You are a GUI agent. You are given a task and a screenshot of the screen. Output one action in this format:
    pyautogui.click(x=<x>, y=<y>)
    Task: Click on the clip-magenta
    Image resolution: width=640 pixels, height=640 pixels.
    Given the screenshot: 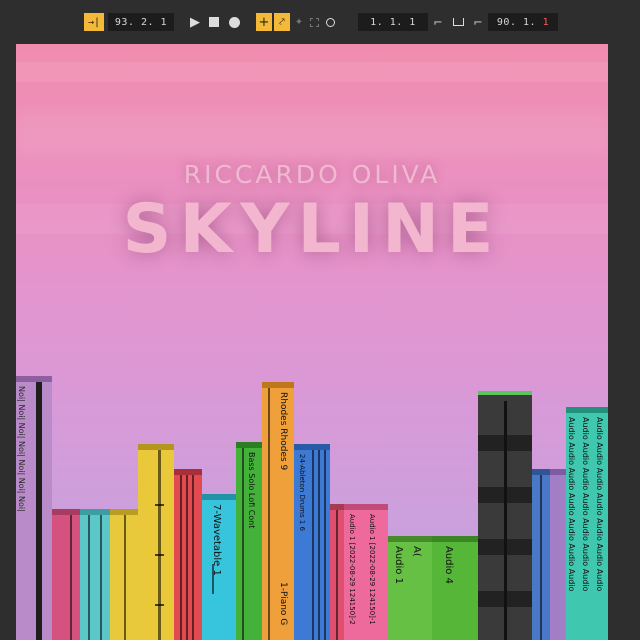 What is the action you would take?
    pyautogui.click(x=337, y=572)
    